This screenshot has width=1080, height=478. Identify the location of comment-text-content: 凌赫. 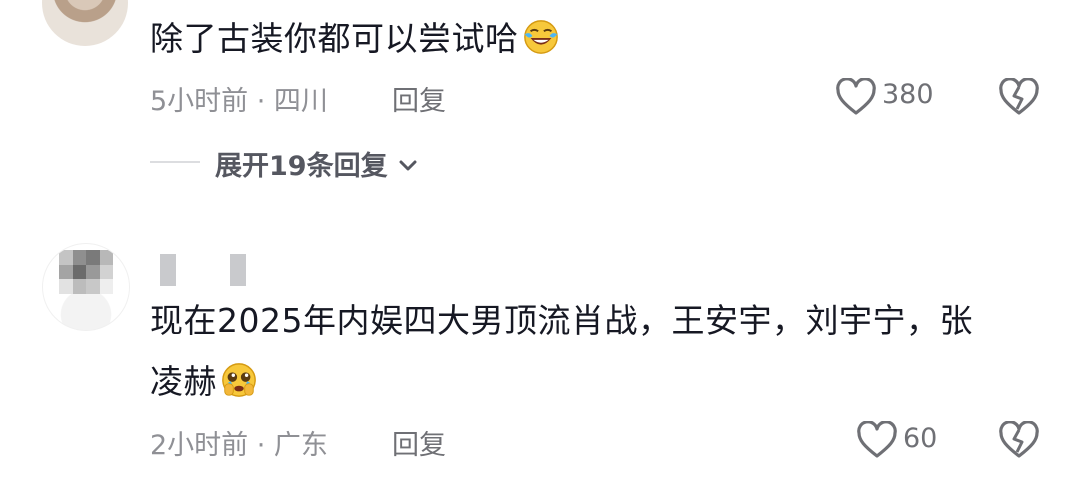
(183, 381).